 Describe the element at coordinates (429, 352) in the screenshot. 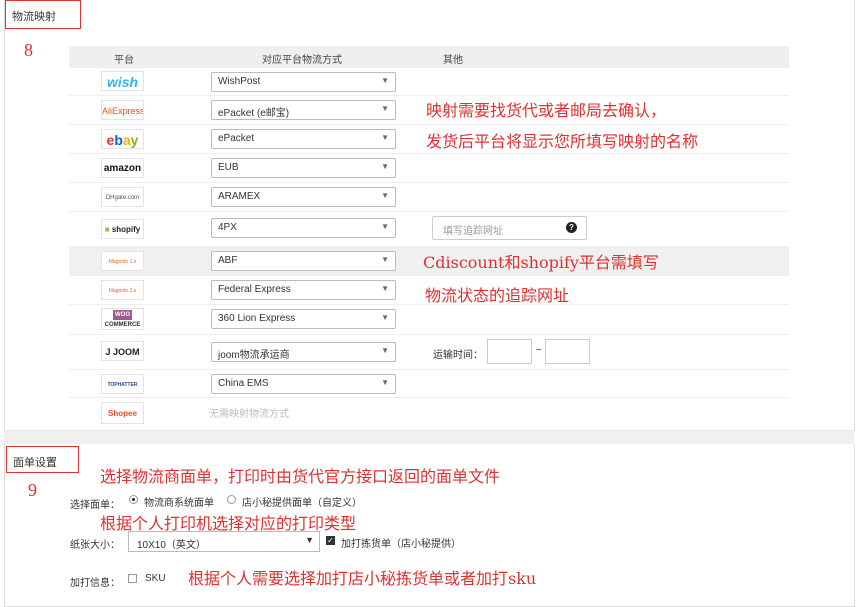

I see `table-row: J JOOM joom物流承运商 ▼ 运输时间： ~` at that location.